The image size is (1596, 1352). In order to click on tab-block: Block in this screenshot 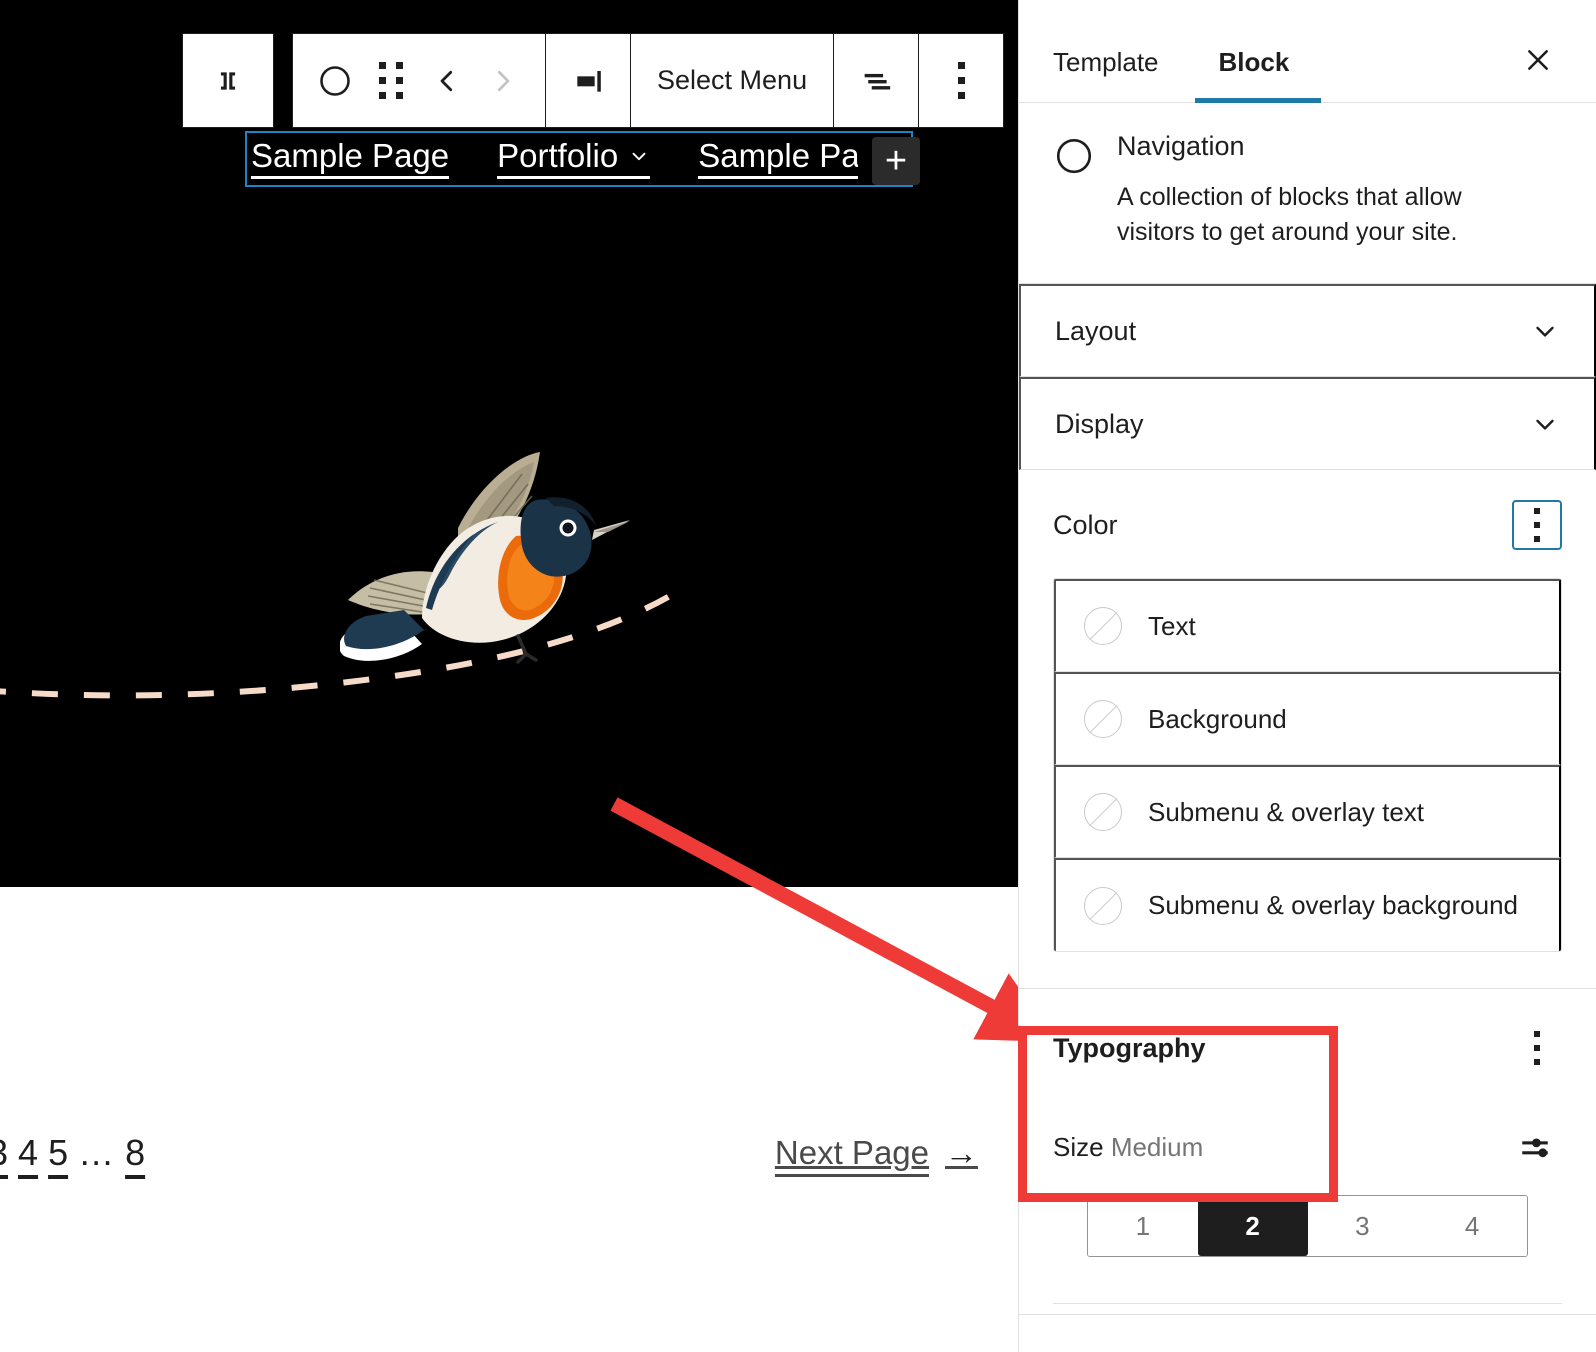, I will do `click(1254, 74)`.